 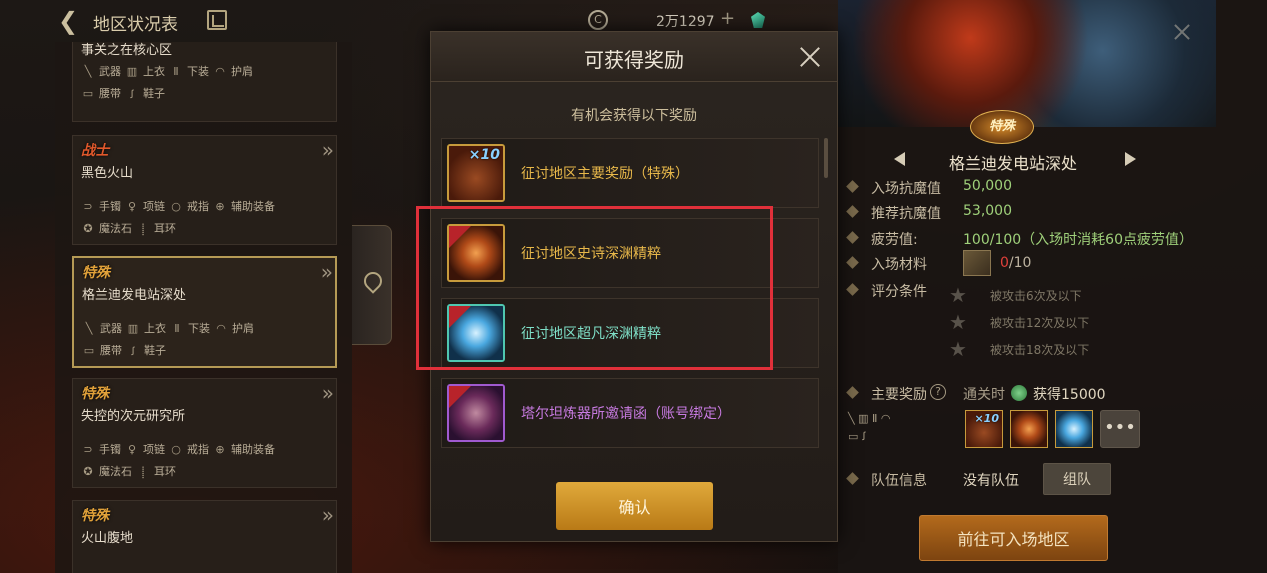 I want to click on equip-tag: 下装, so click(x=199, y=328).